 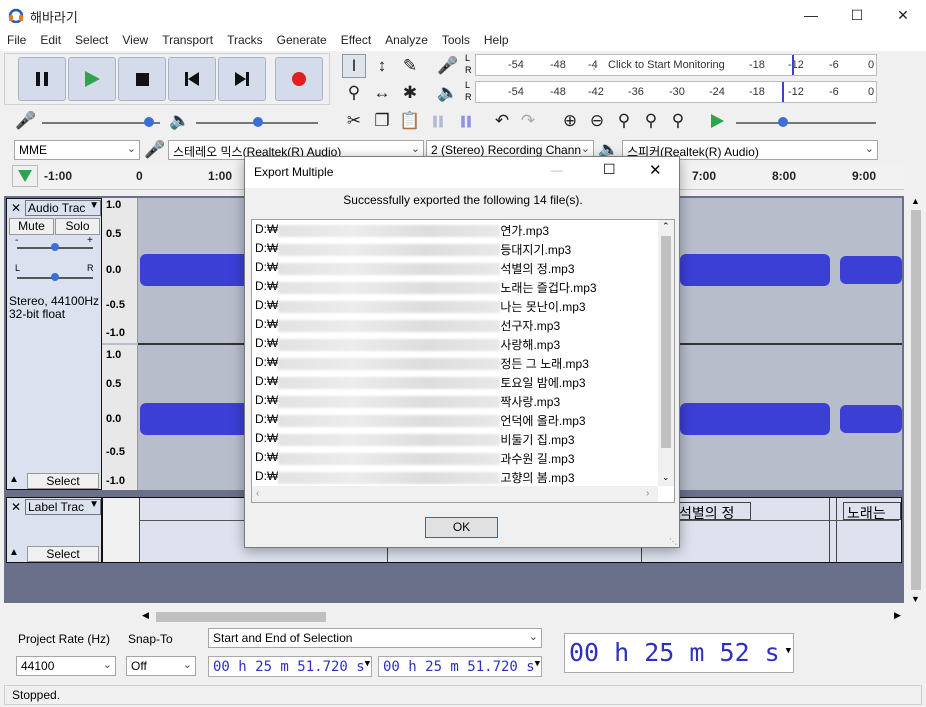 What do you see at coordinates (31, 226) in the screenshot?
I see `mute-button: Mute` at bounding box center [31, 226].